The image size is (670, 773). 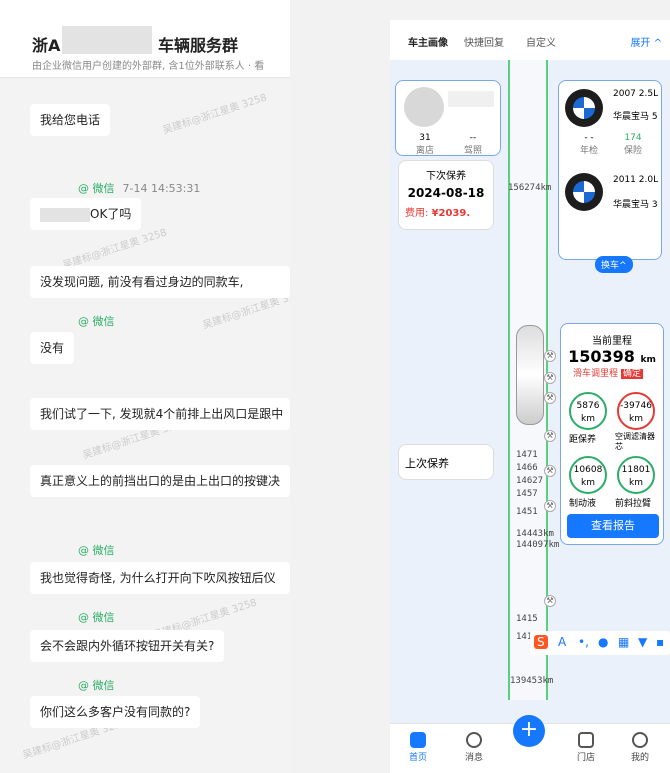 I want to click on nav-store: 门店, so click(x=586, y=747).